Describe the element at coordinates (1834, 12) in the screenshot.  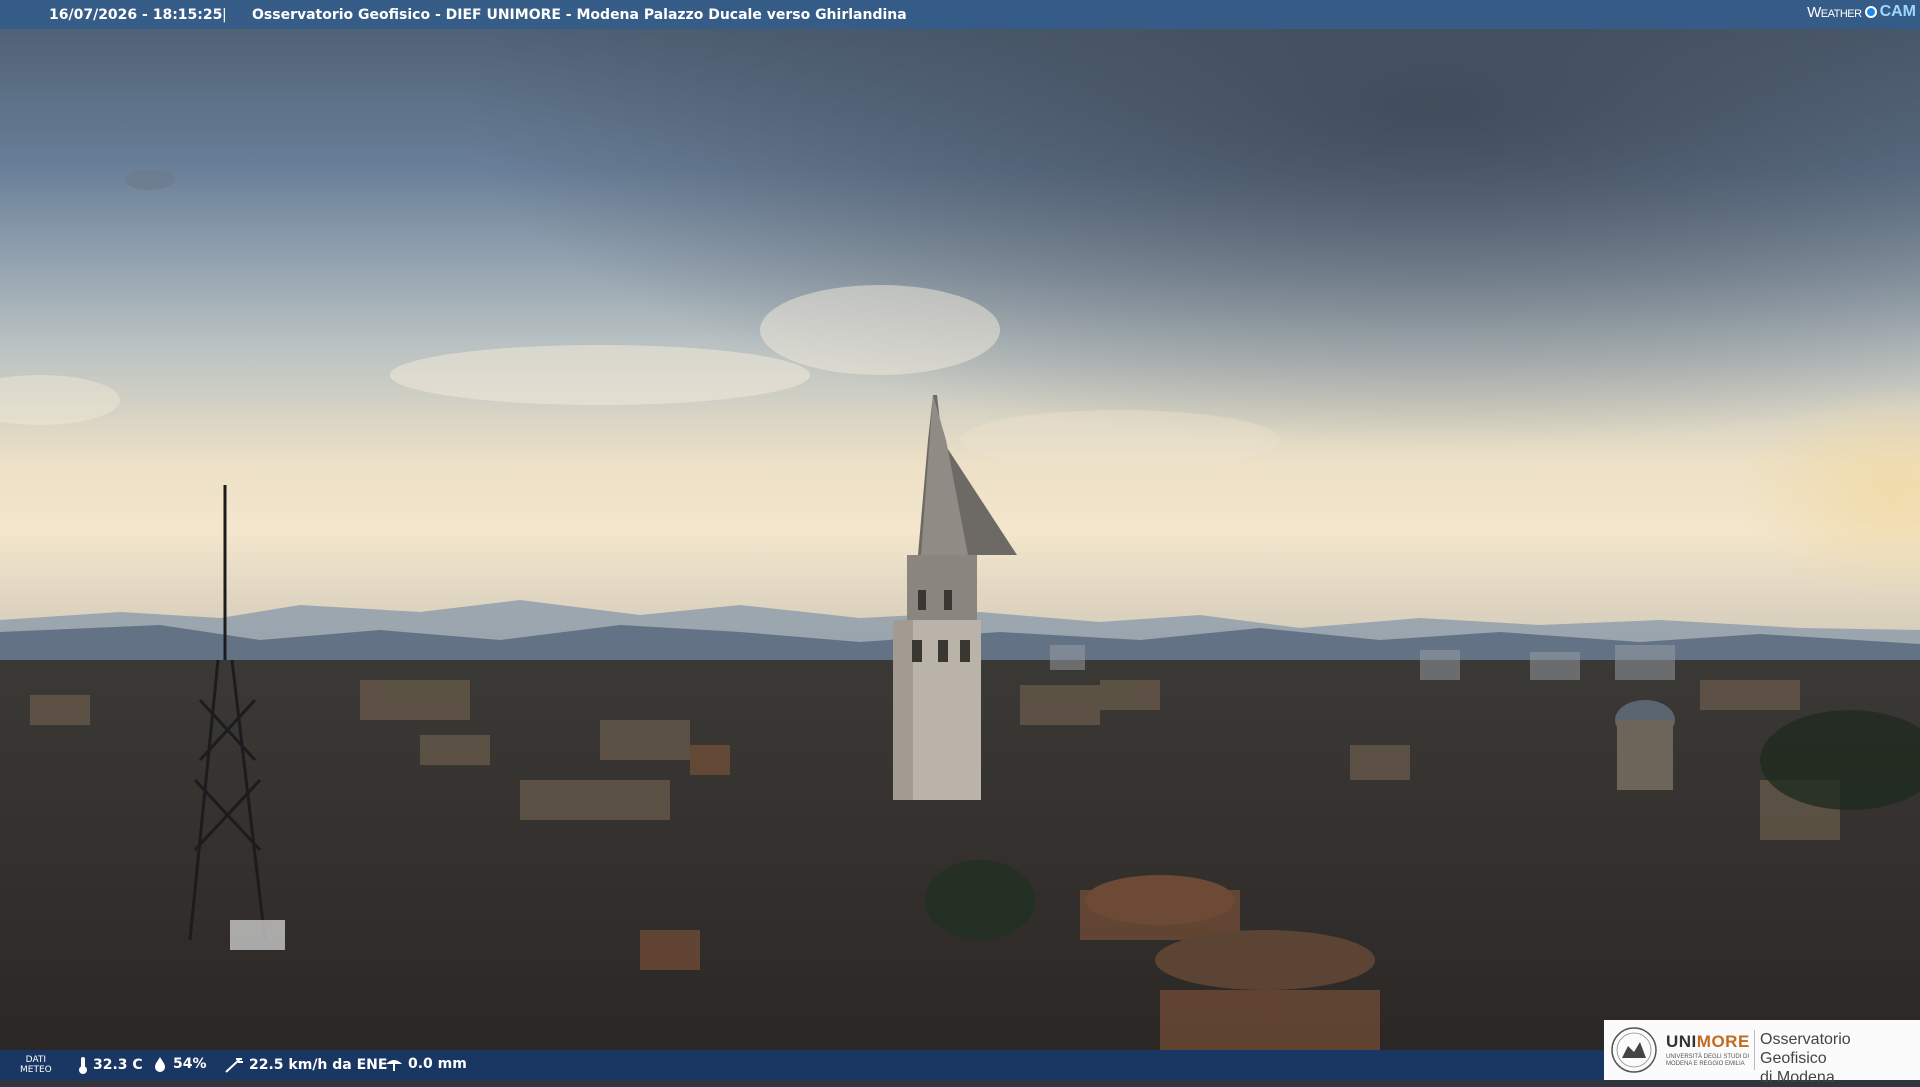
I see `brand-weather: Weather` at that location.